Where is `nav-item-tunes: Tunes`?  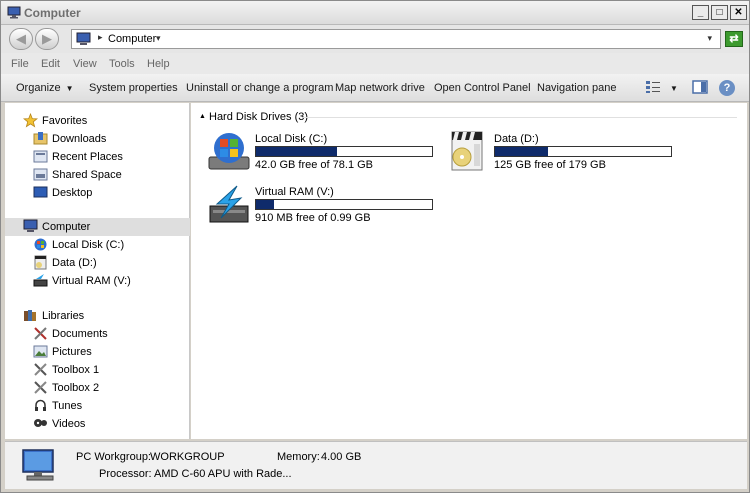
nav-item-tunes: Tunes is located at coordinates (97, 406).